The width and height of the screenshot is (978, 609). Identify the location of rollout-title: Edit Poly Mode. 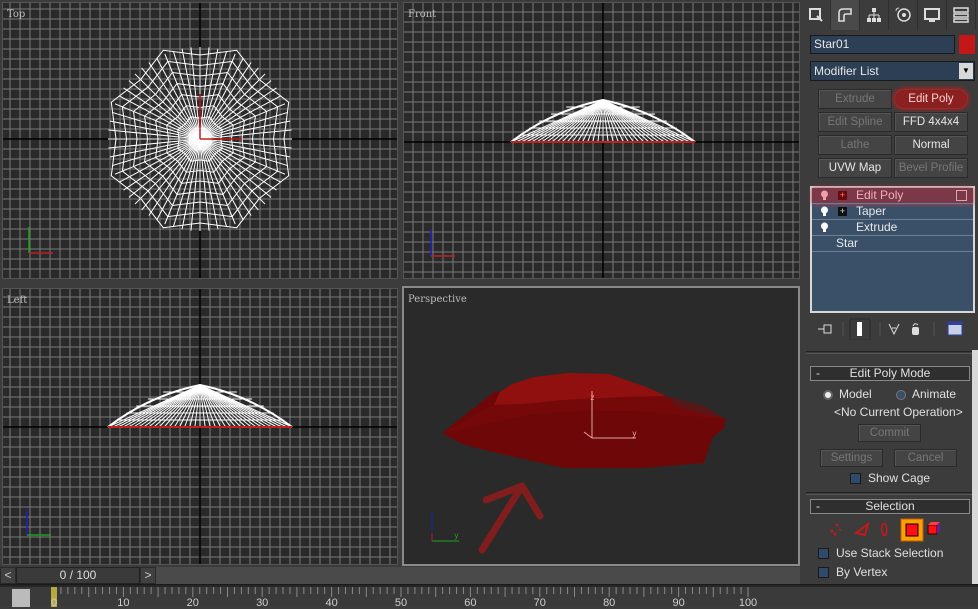
(890, 373).